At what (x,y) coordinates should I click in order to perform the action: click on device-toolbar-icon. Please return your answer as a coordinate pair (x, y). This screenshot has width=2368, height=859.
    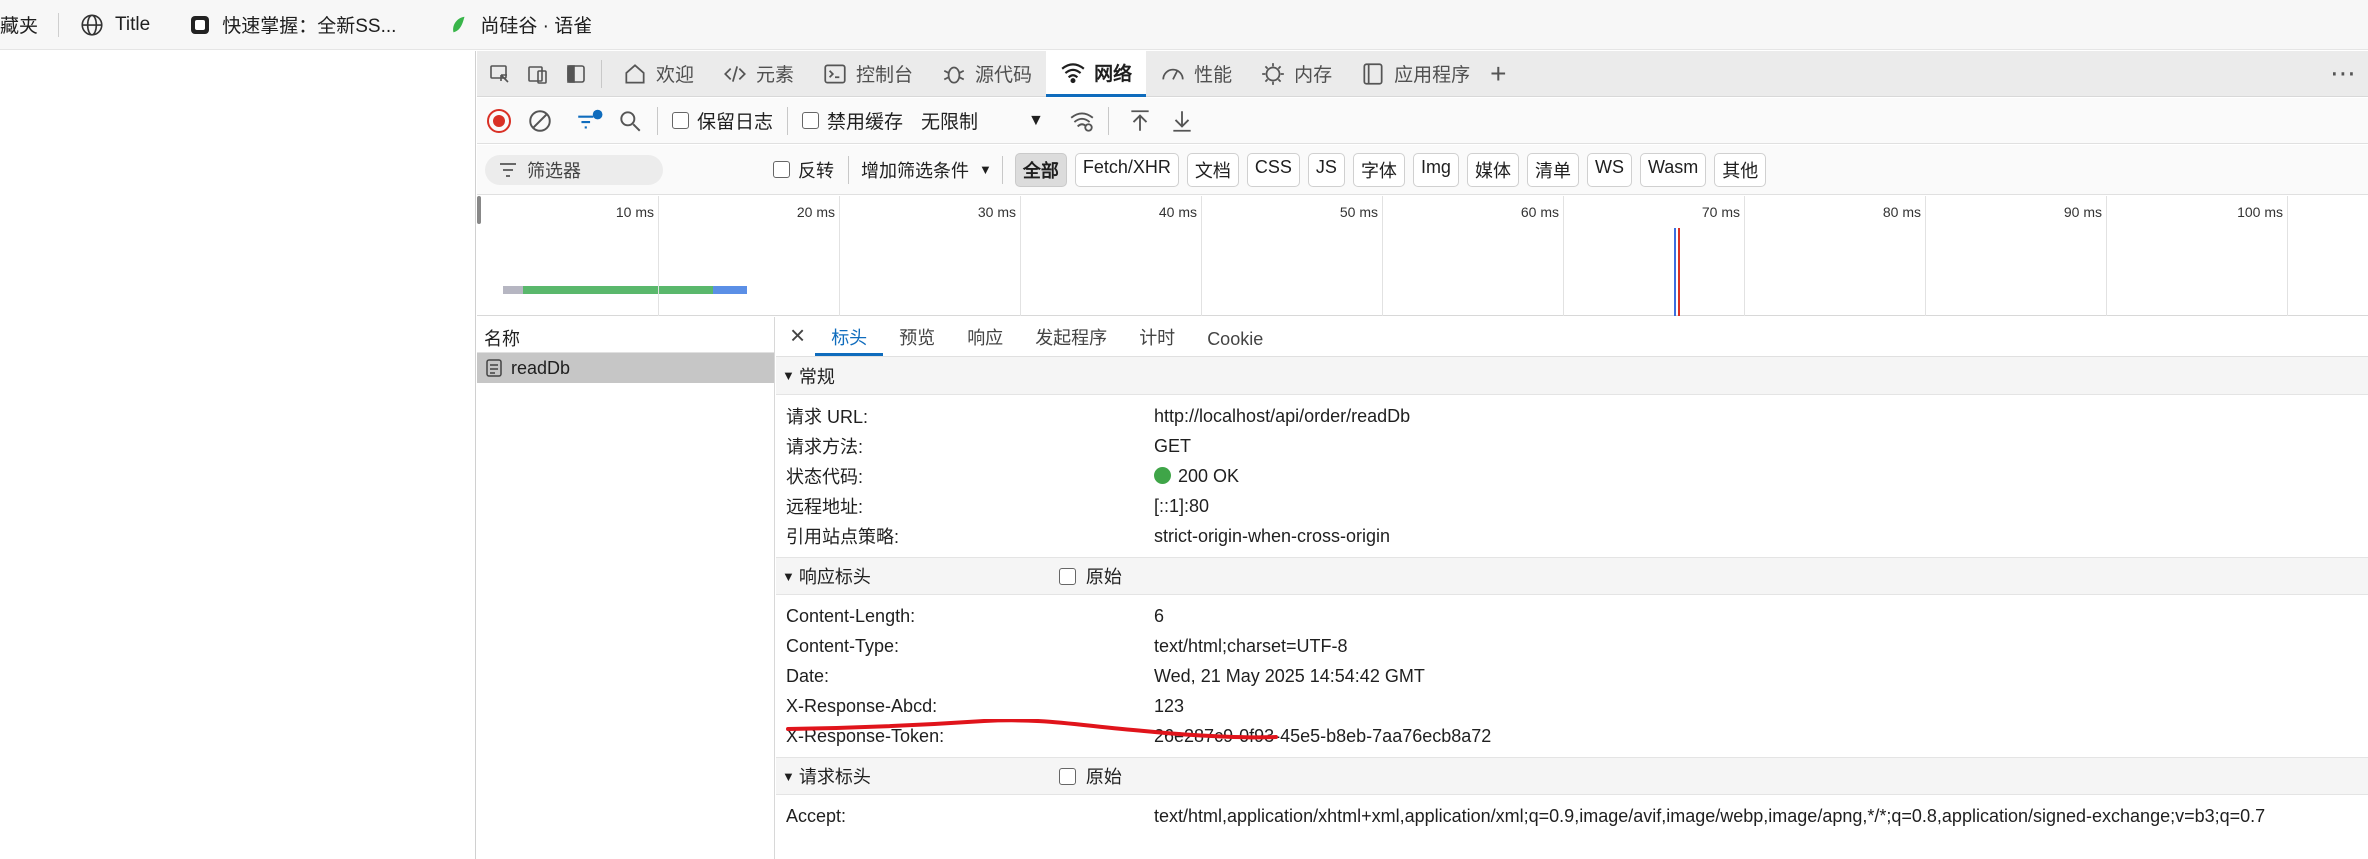
    Looking at the image, I should click on (538, 74).